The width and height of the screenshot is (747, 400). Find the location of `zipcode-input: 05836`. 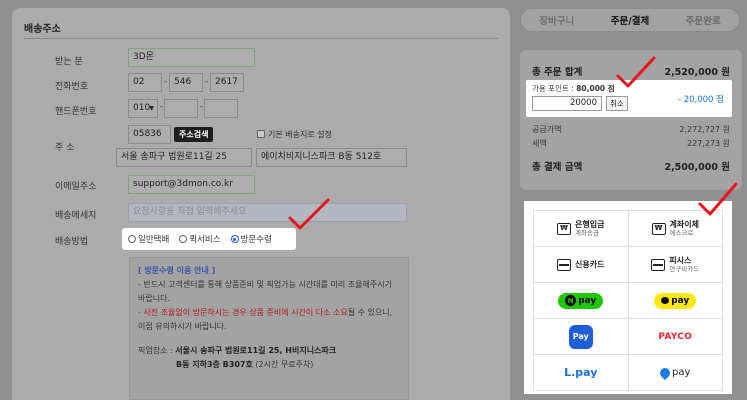

zipcode-input: 05836 is located at coordinates (149, 134).